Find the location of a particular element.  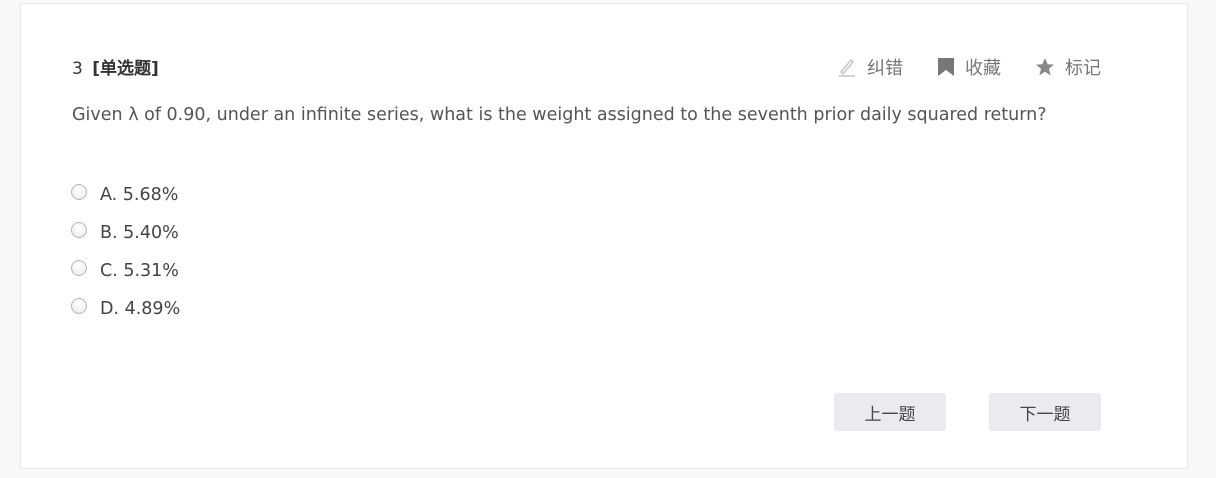

option-label: D. 4.89% is located at coordinates (140, 309).